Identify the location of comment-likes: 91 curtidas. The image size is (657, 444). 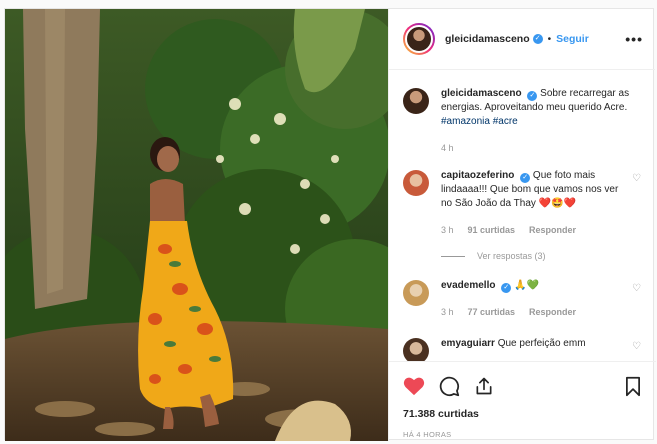
(492, 230).